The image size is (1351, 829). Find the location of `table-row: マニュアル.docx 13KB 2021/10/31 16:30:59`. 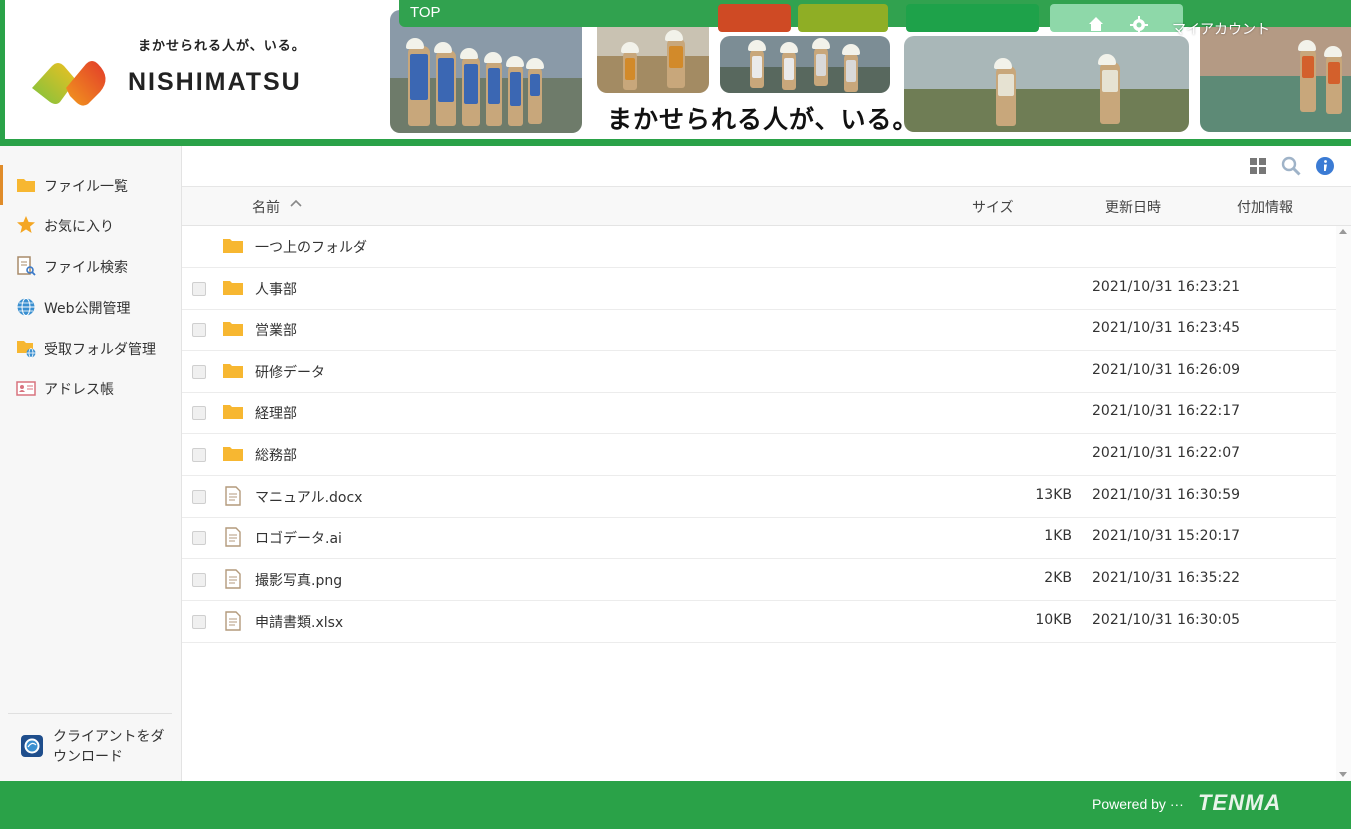

table-row: マニュアル.docx 13KB 2021/10/31 16:30:59 is located at coordinates (759, 497).